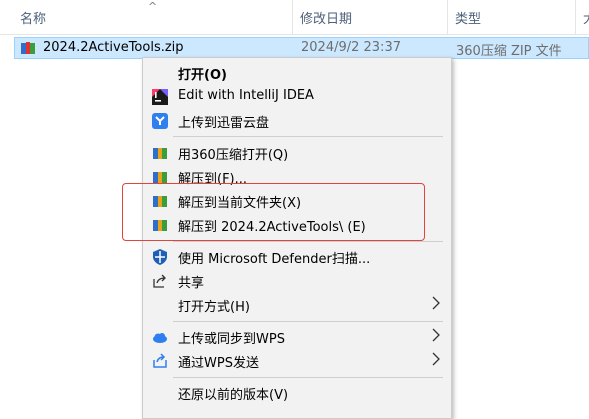 This screenshot has height=419, width=589. I want to click on menu-item-label: 还原以前的版本(V), so click(233, 395).